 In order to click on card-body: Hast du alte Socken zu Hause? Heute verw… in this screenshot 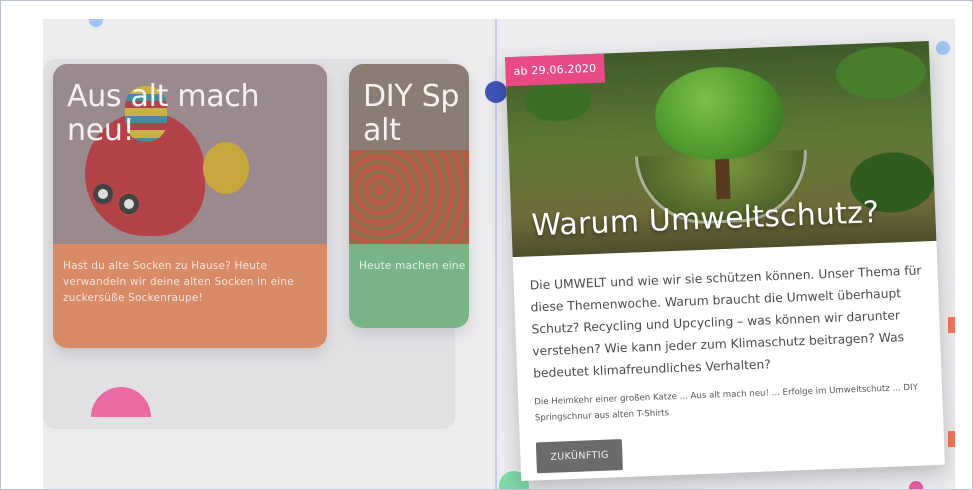, I will do `click(190, 296)`.